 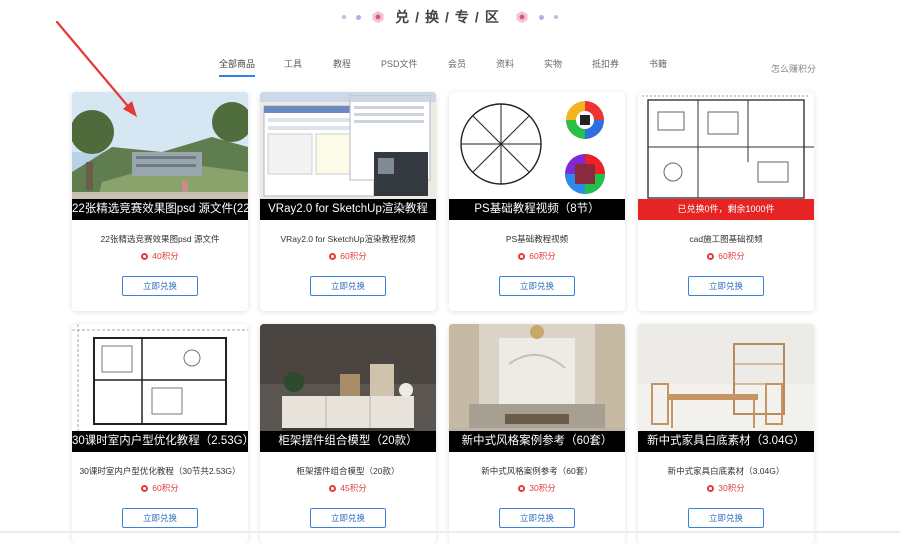 I want to click on product-image-caption: 新中式风格案例参考（60套）, so click(x=537, y=441).